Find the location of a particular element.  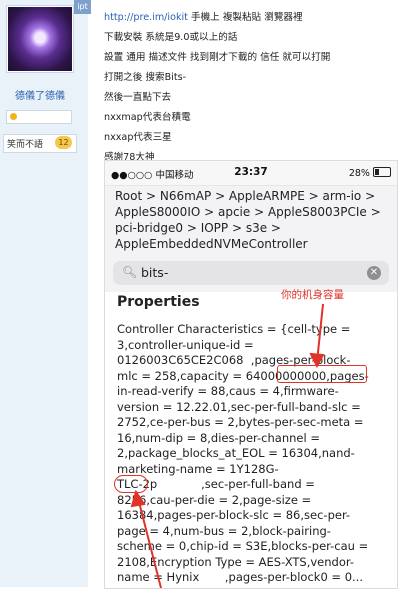

user-tag-count: 12 is located at coordinates (63, 142).